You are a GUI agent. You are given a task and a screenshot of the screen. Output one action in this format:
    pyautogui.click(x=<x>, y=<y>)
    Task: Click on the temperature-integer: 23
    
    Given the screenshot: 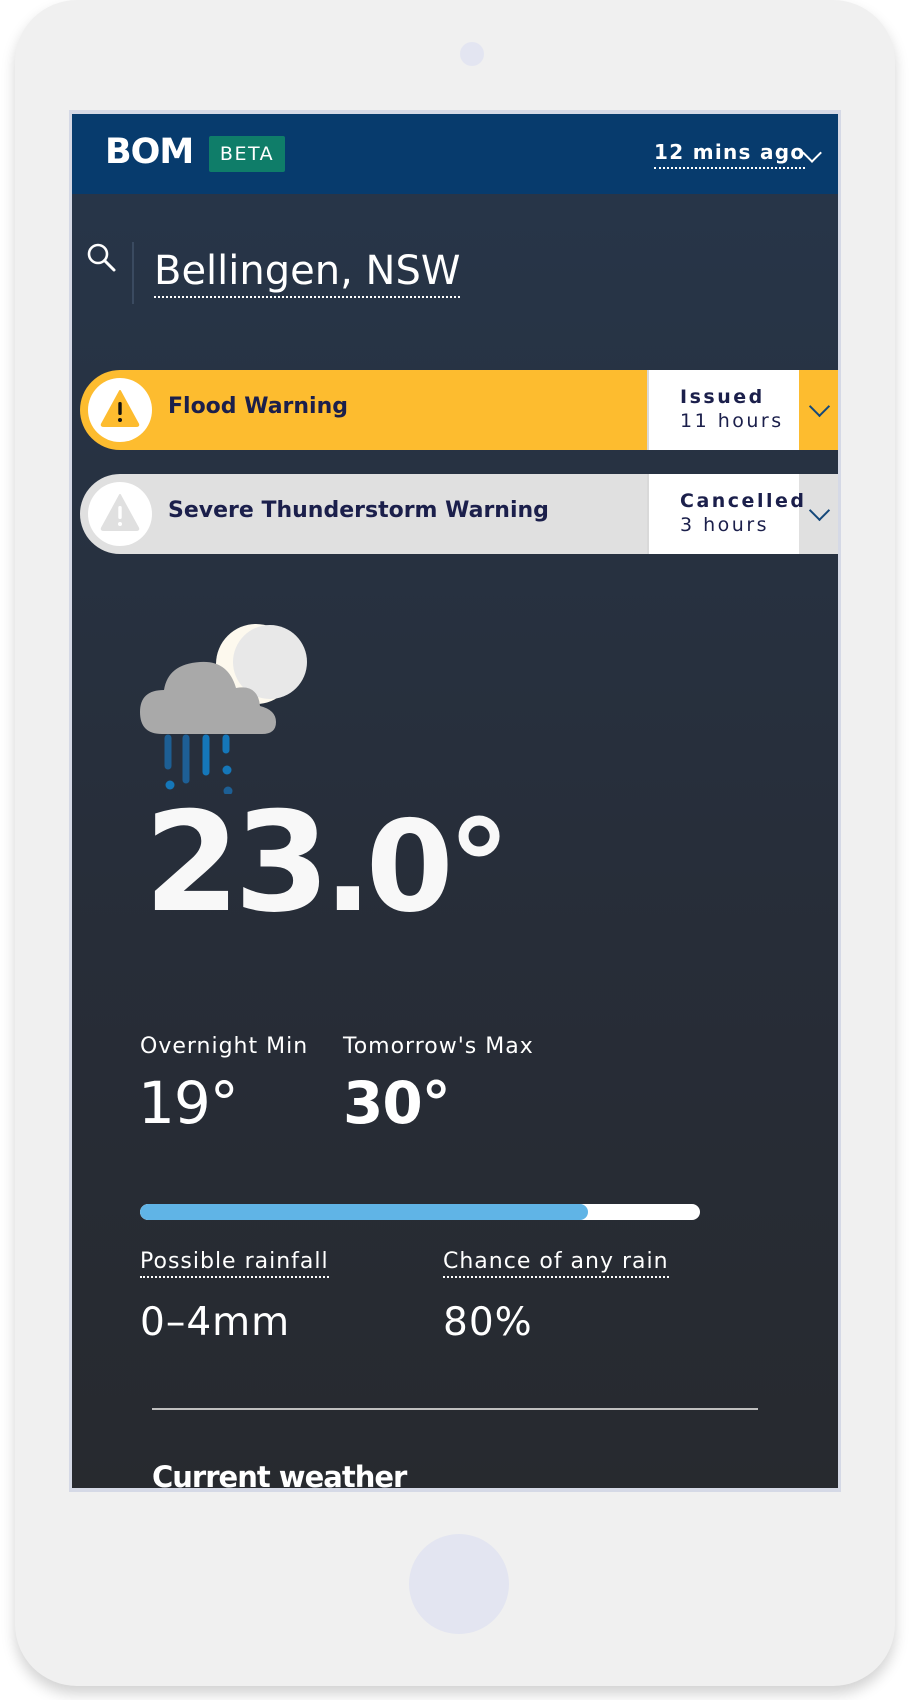 What is the action you would take?
    pyautogui.click(x=237, y=862)
    